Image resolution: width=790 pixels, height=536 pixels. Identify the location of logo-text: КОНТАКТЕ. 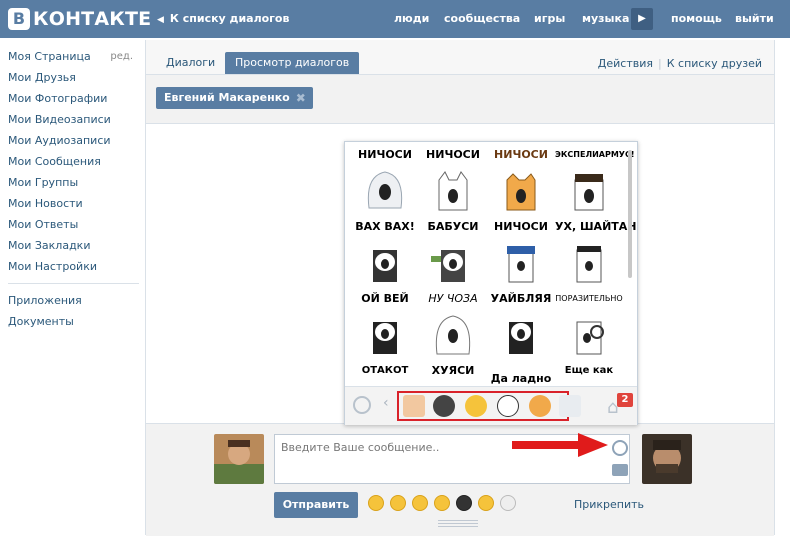
(92, 19).